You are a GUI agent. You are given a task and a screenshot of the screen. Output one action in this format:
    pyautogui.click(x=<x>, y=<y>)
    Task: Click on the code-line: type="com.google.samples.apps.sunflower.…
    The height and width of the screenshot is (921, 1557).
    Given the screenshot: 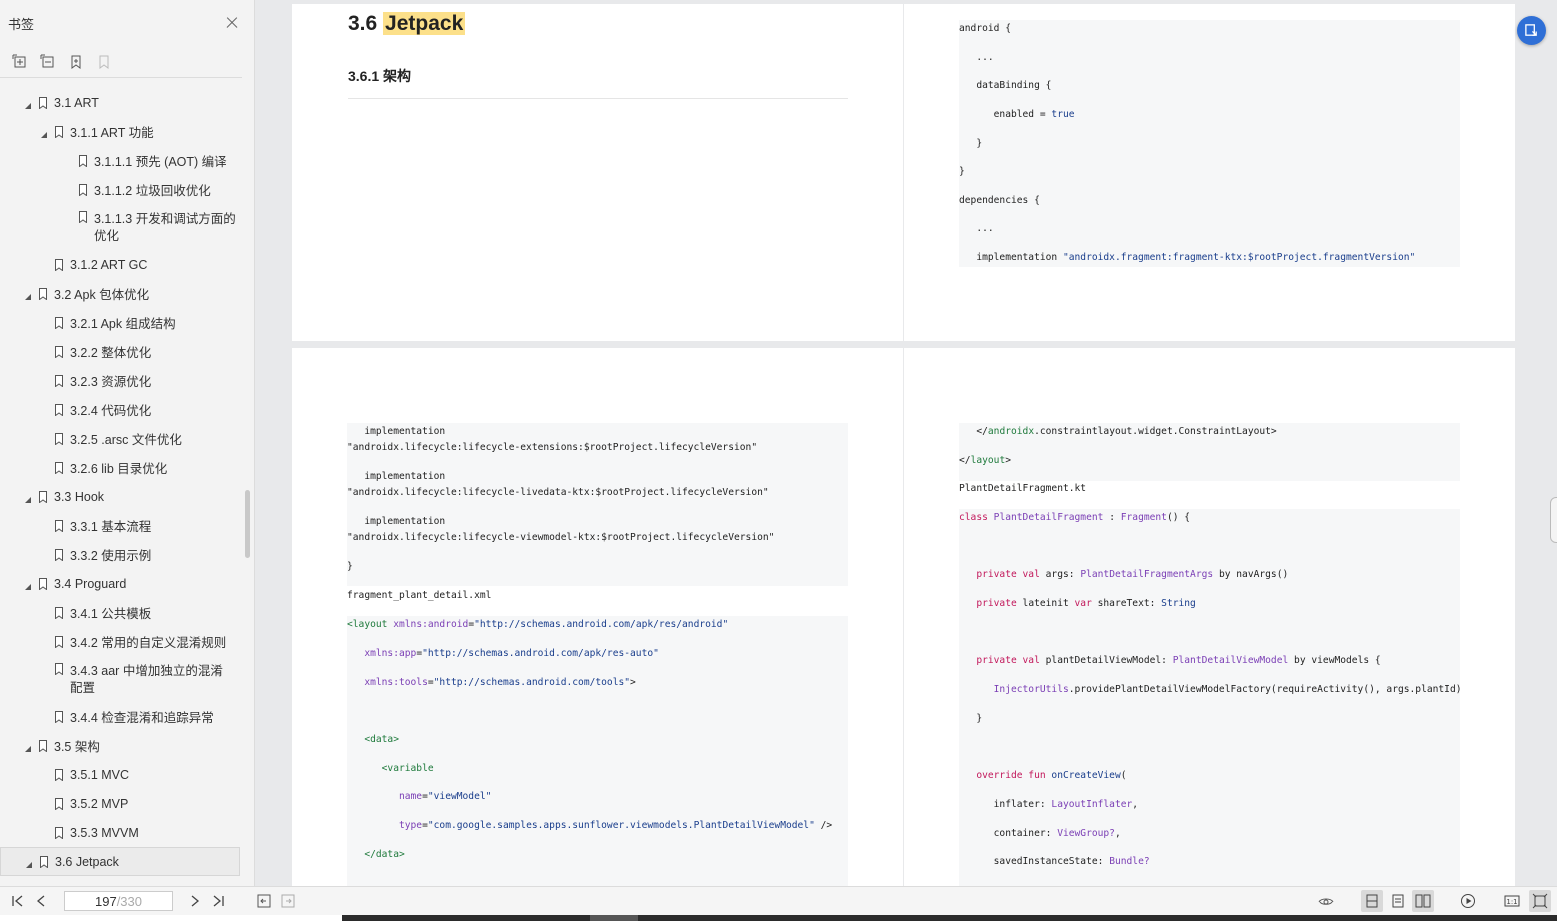 What is the action you would take?
    pyautogui.click(x=615, y=825)
    